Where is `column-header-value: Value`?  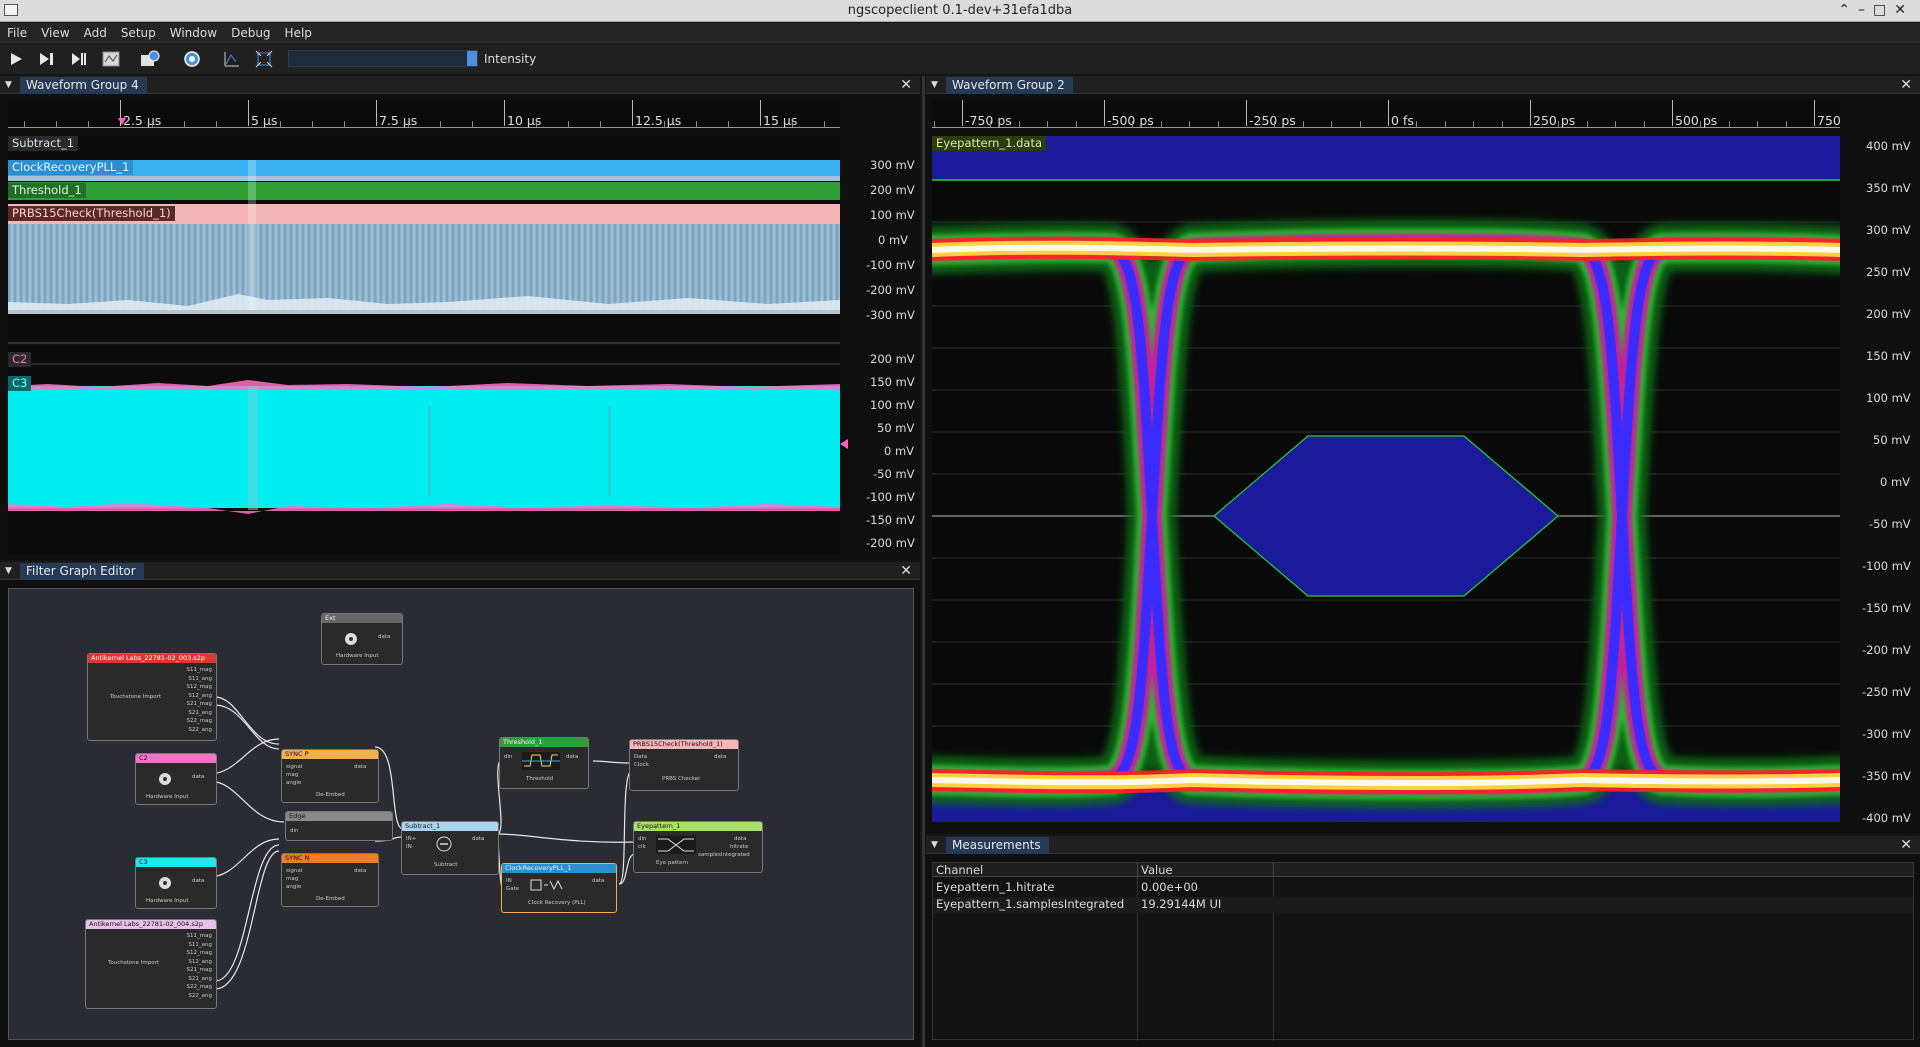
column-header-value: Value is located at coordinates (1205, 870).